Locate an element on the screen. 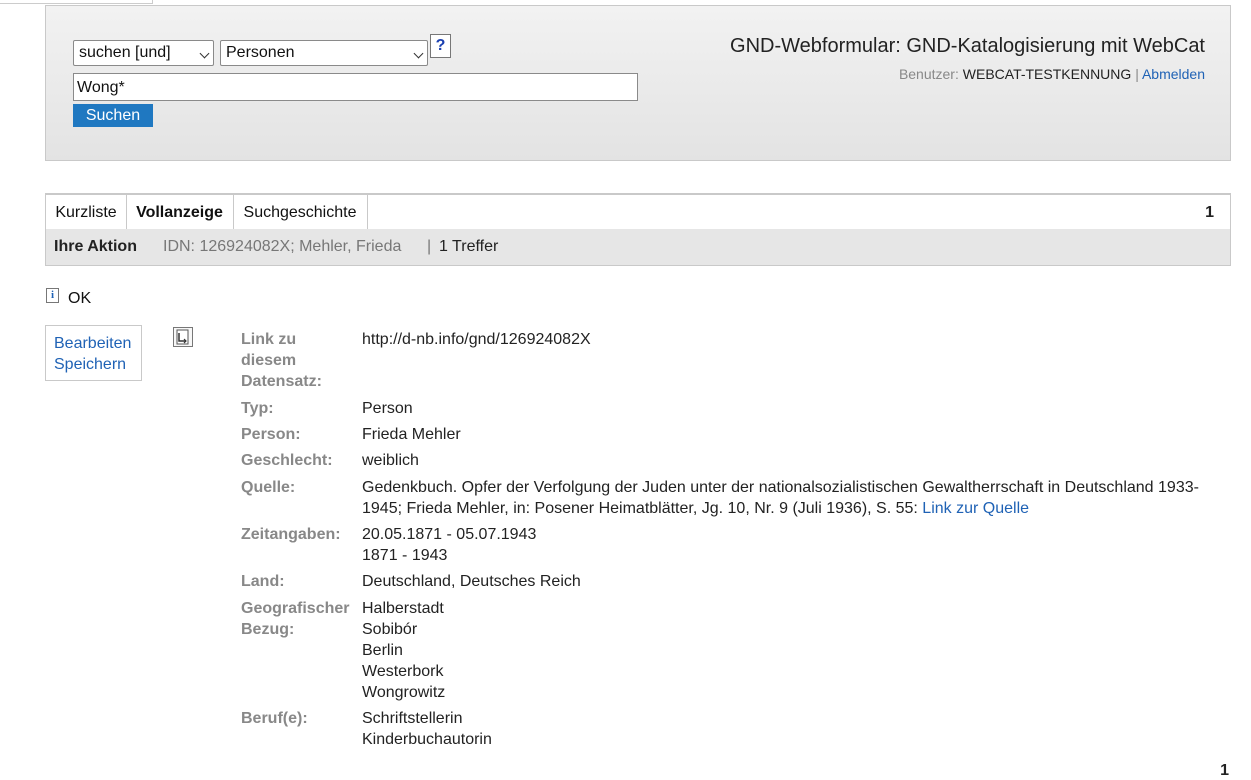 This screenshot has width=1251, height=780. tab-vollanzeige: Vollanzeige is located at coordinates (180, 212).